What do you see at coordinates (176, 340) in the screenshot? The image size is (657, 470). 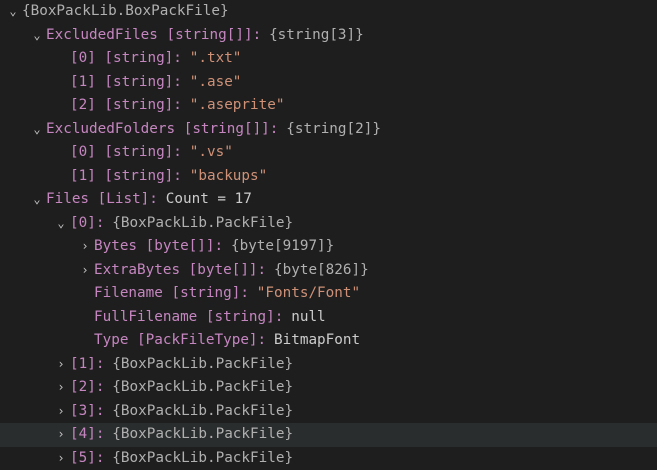 I see `variable-name: Type [PackFileType]` at bounding box center [176, 340].